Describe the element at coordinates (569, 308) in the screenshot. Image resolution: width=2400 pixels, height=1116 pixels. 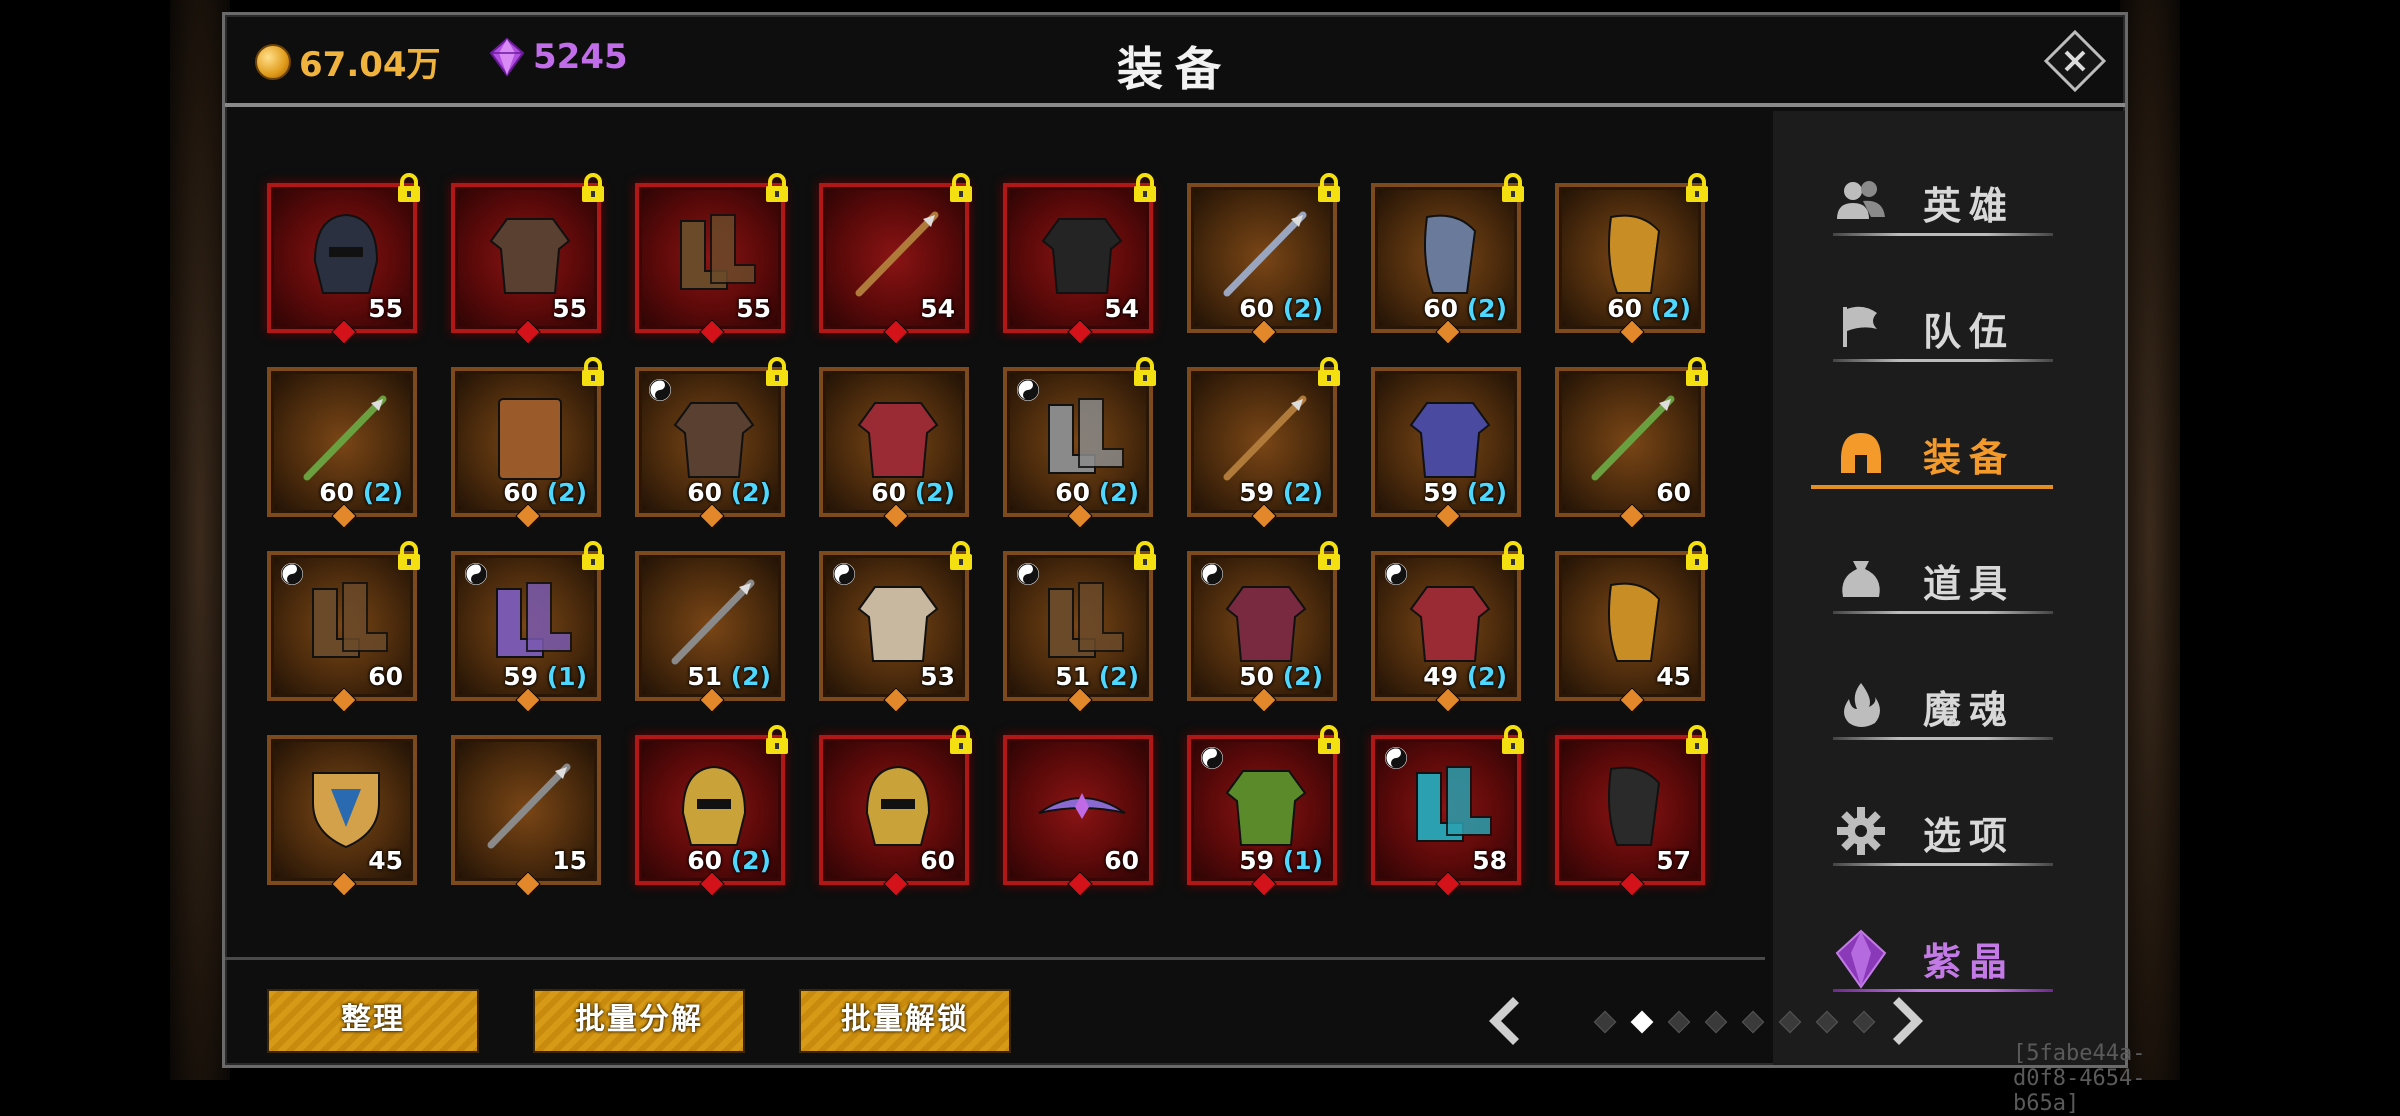
I see `item-level: 55` at that location.